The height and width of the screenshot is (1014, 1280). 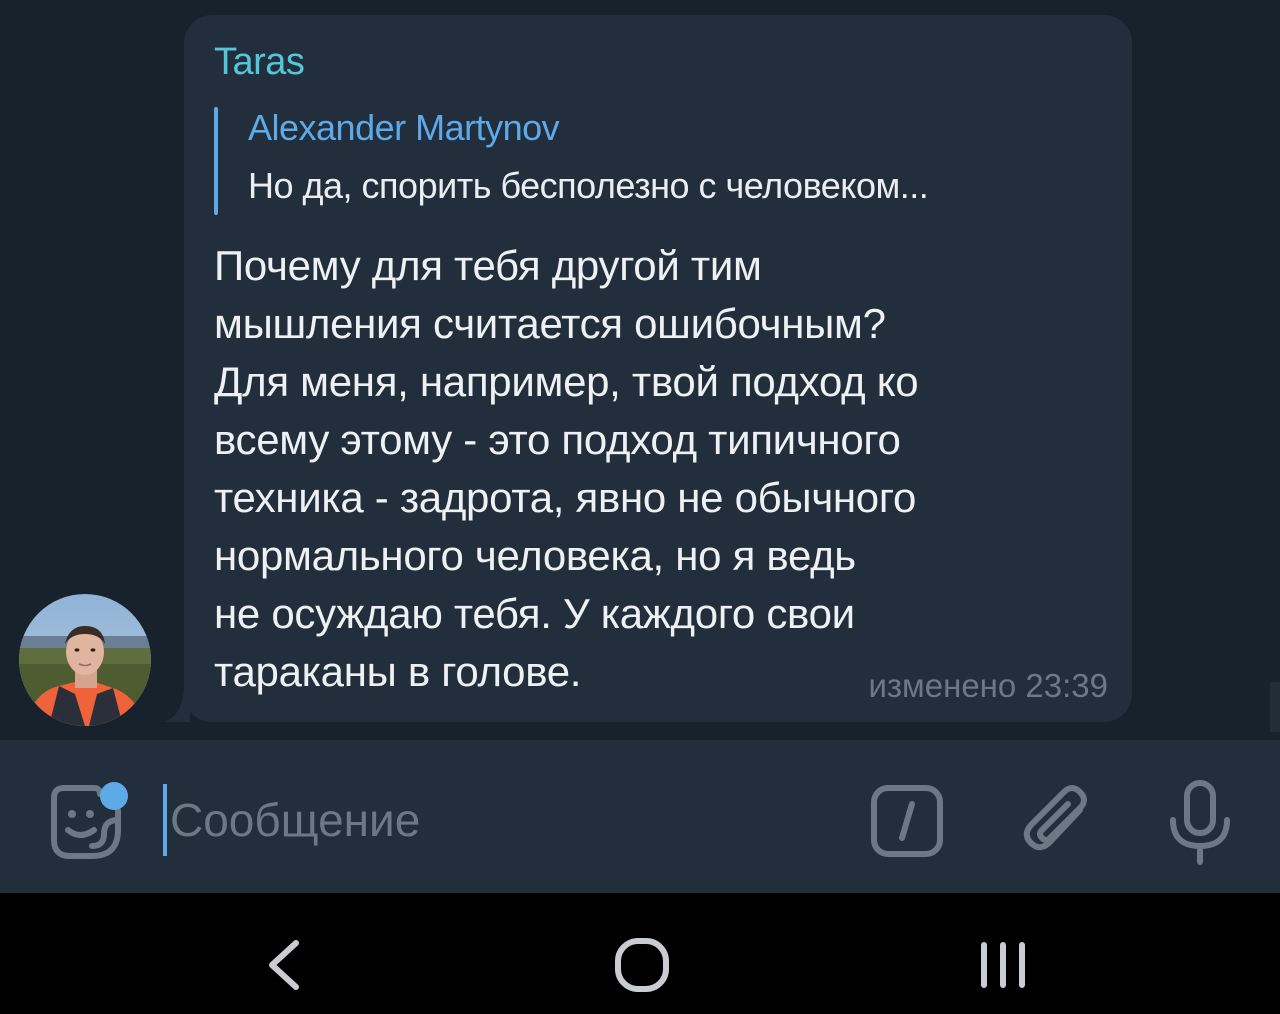 What do you see at coordinates (404, 127) in the screenshot?
I see `reply-author: Alexander Martynov` at bounding box center [404, 127].